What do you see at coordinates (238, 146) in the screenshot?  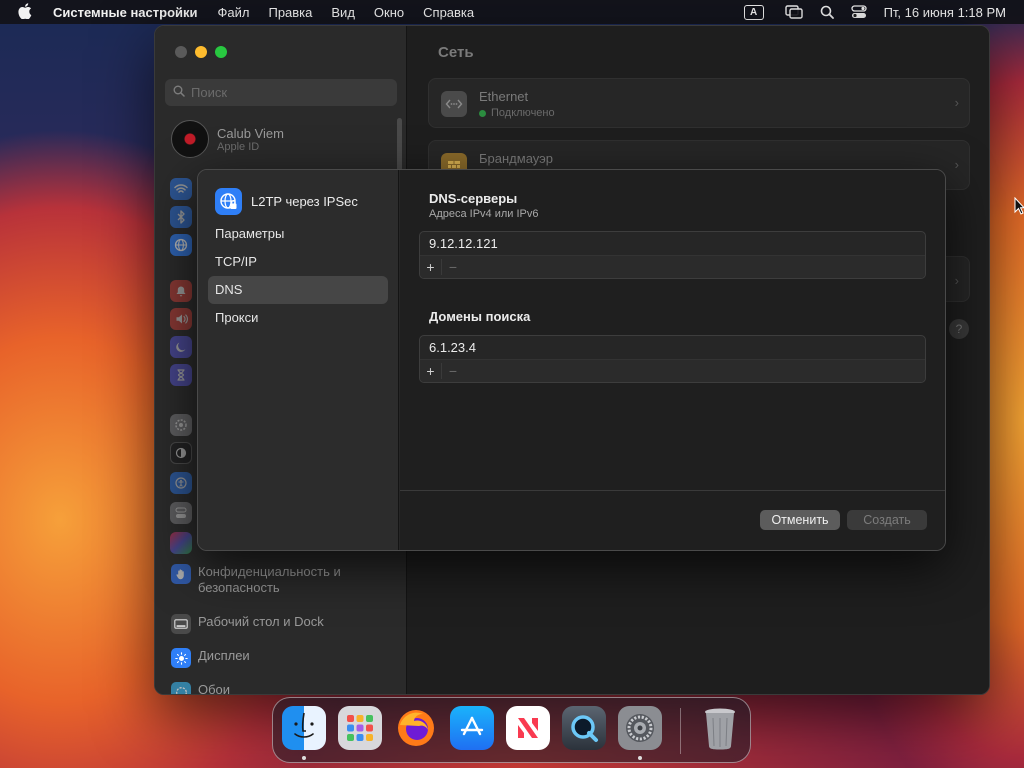 I see `user-subtitle: Apple ID` at bounding box center [238, 146].